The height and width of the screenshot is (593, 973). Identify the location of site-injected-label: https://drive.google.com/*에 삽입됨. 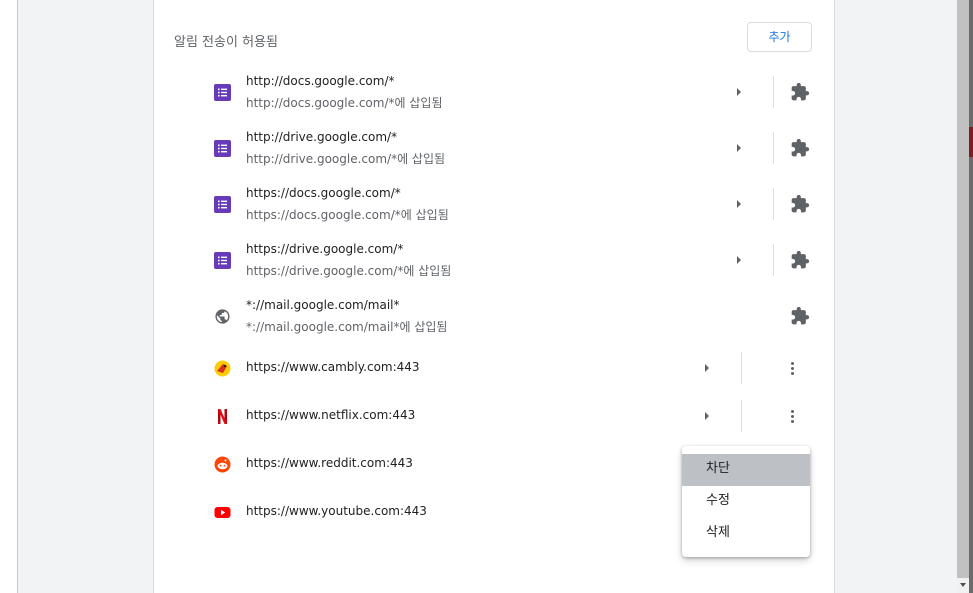
(349, 271).